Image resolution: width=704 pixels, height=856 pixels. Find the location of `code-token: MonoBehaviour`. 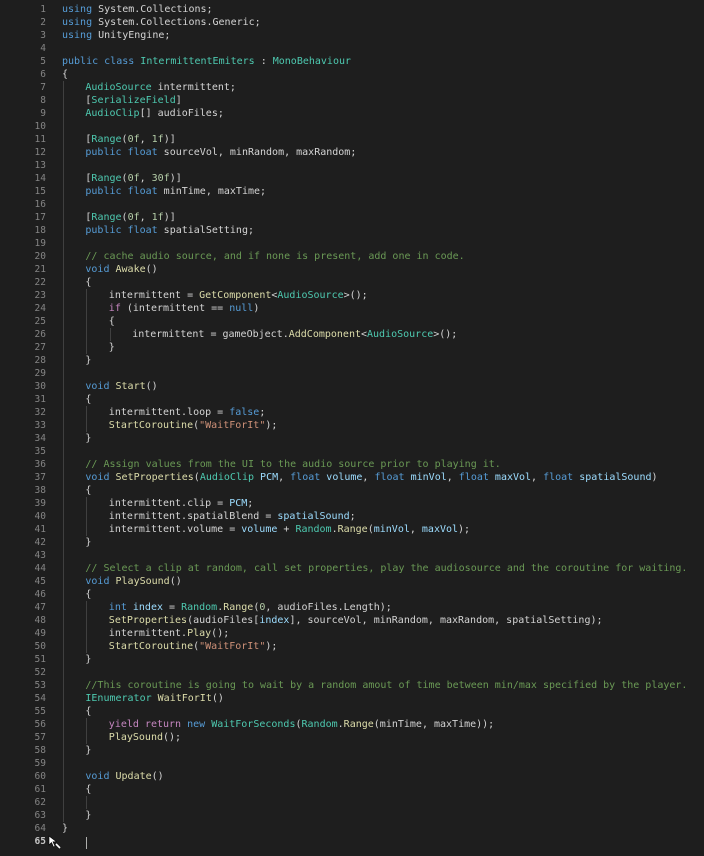

code-token: MonoBehaviour is located at coordinates (312, 61).